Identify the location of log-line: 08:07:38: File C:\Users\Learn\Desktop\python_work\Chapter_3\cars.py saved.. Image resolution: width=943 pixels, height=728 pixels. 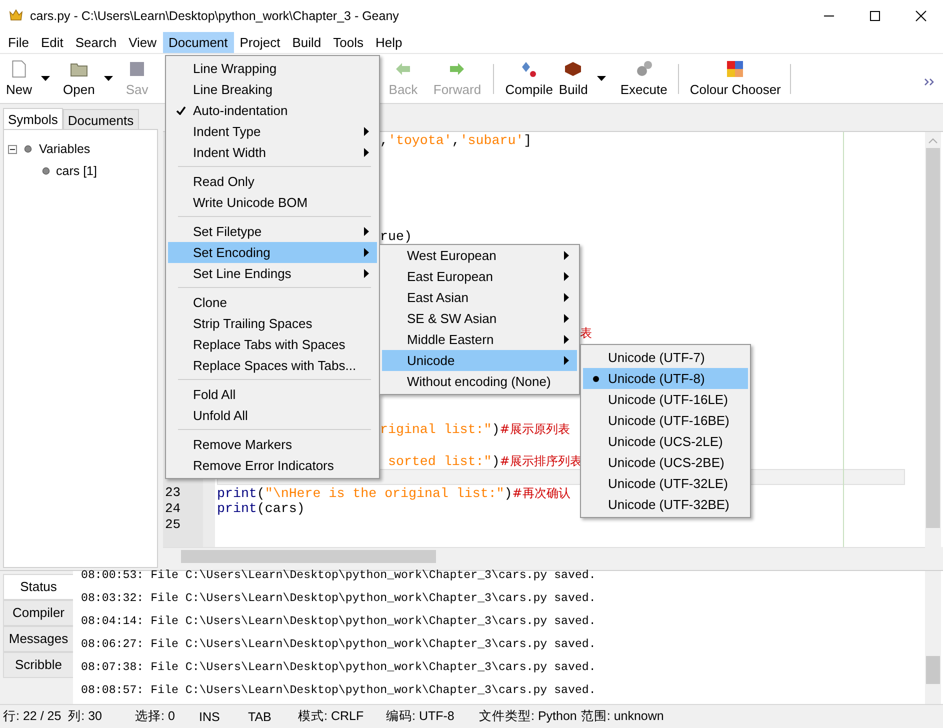
(339, 668).